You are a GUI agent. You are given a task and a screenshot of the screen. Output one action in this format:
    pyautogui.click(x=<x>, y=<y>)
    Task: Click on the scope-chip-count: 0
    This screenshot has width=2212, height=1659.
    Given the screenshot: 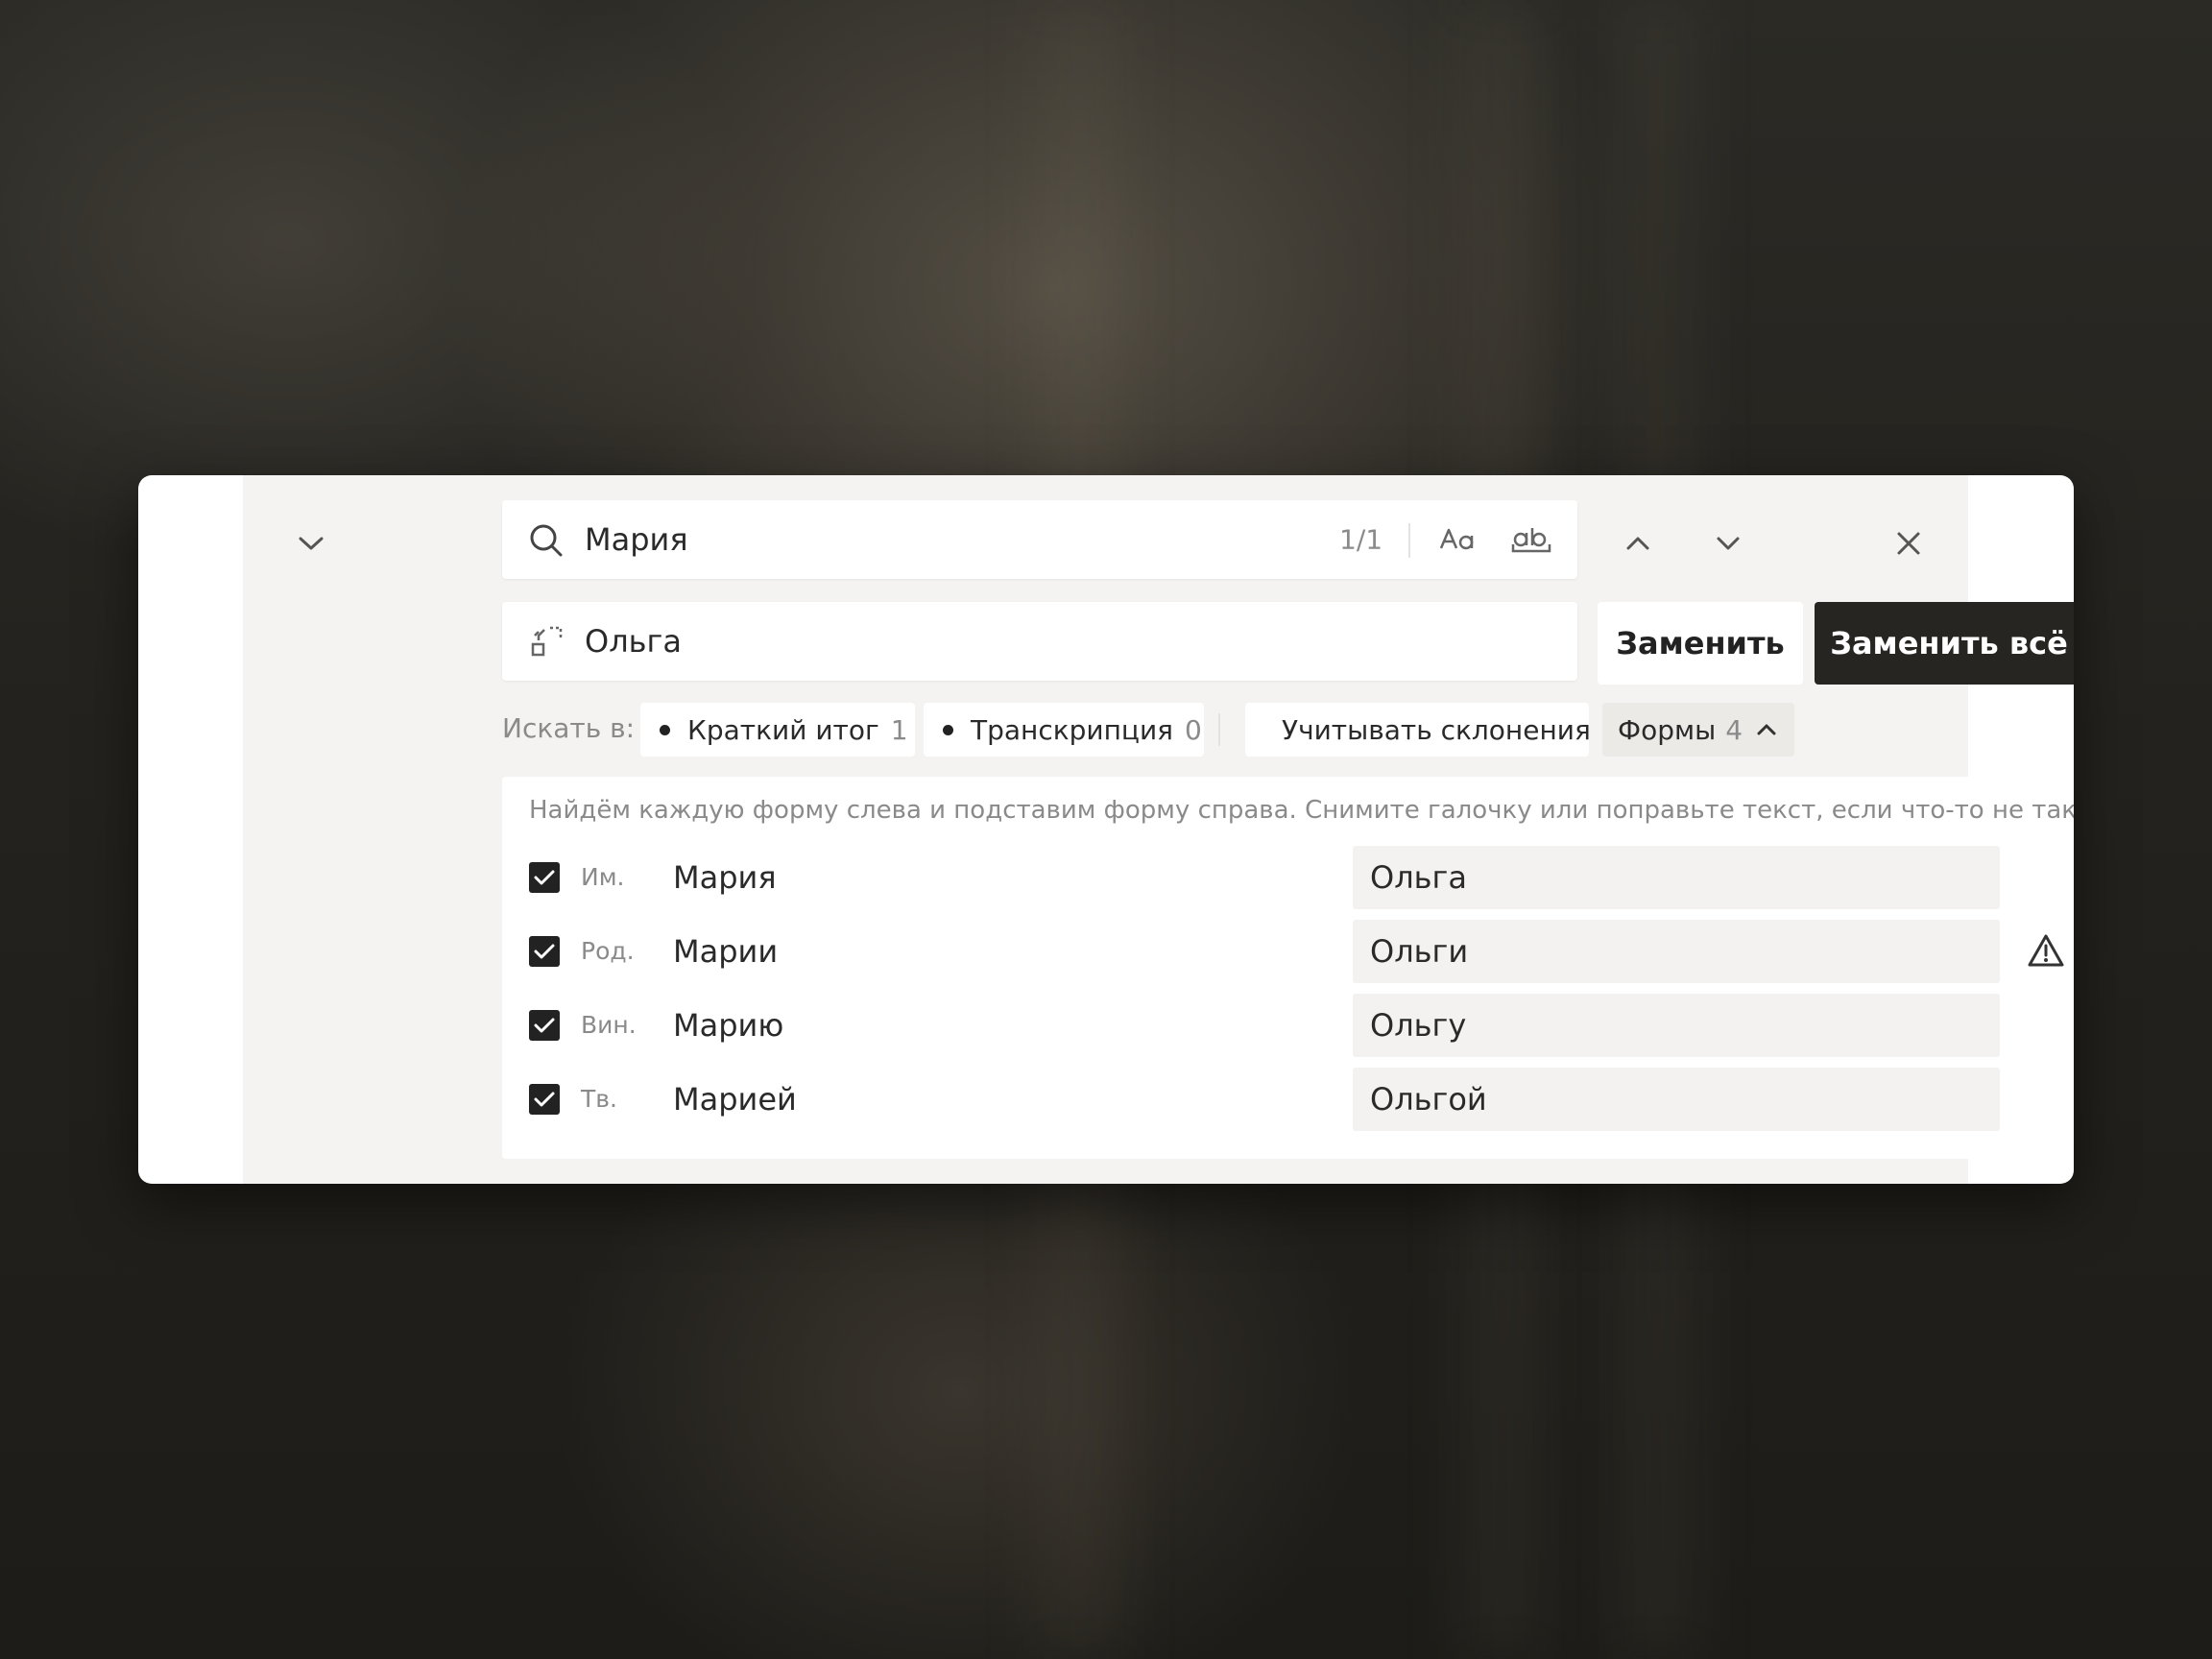 What is the action you would take?
    pyautogui.click(x=1193, y=729)
    